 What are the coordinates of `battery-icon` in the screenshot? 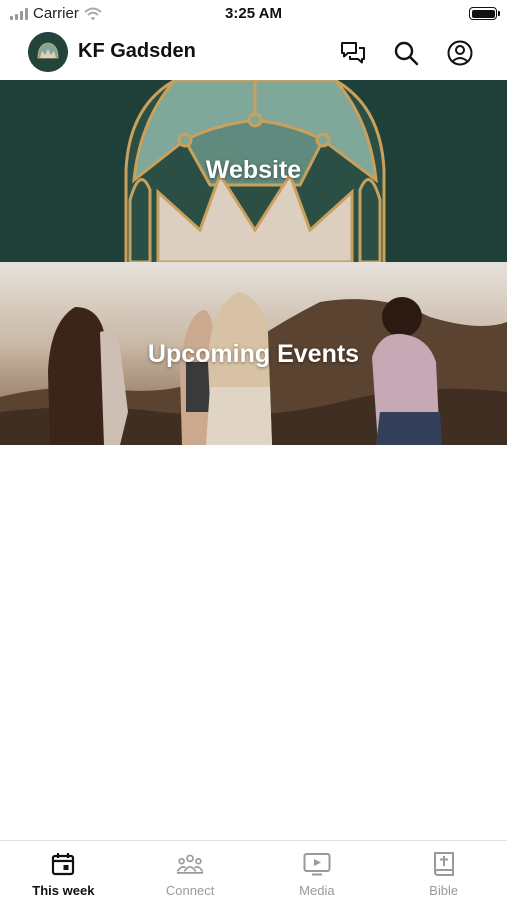 It's located at (484, 13).